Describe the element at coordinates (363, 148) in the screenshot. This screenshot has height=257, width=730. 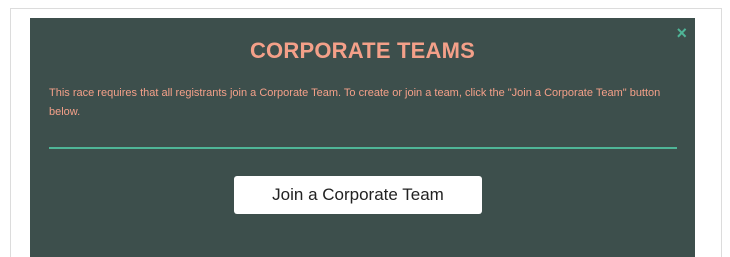
I see `modal-divider` at that location.